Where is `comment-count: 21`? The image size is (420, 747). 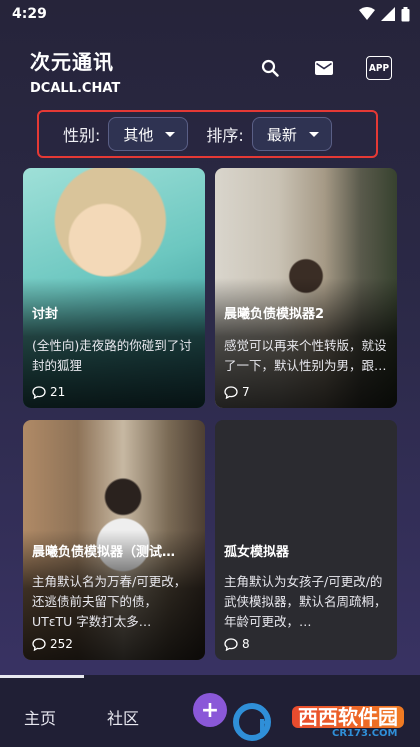
comment-count: 21 is located at coordinates (48, 392).